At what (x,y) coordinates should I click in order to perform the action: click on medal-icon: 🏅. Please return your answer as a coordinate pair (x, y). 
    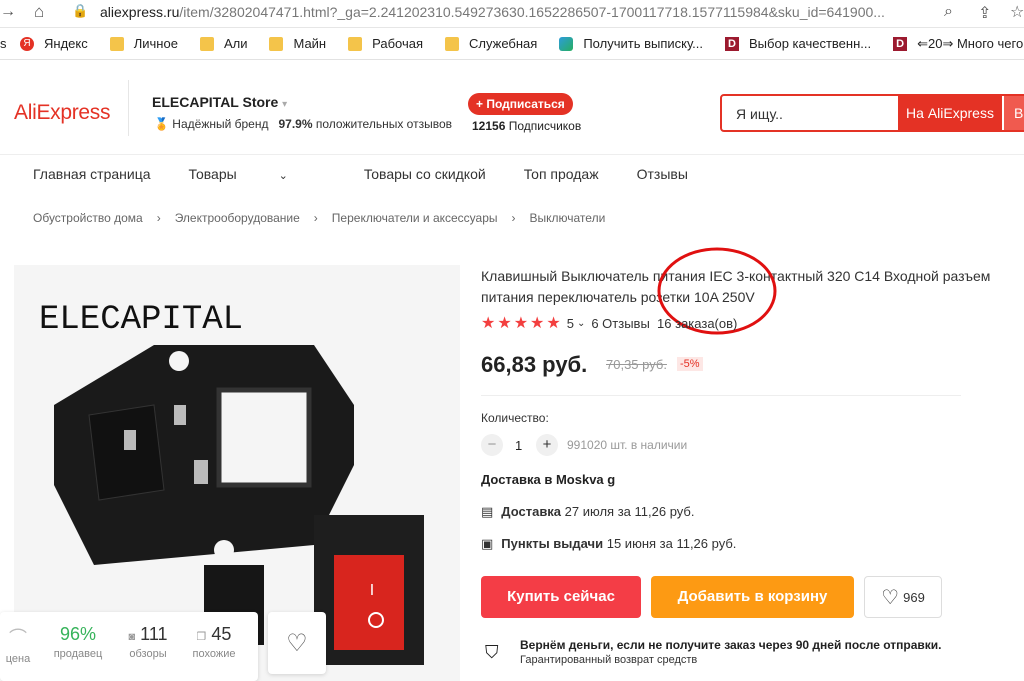
    Looking at the image, I should click on (161, 124).